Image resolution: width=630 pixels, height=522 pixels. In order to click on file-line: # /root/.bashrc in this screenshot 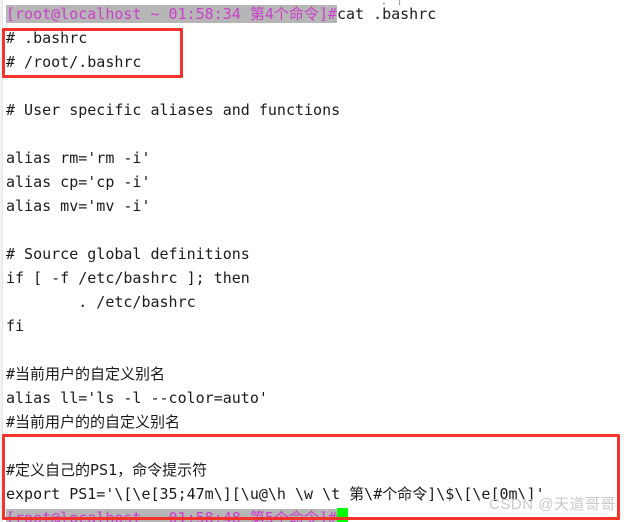, I will do `click(74, 62)`.